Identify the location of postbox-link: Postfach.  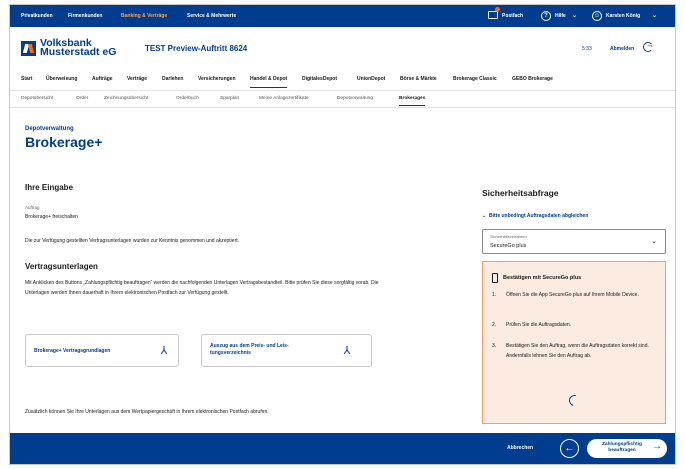
(512, 16).